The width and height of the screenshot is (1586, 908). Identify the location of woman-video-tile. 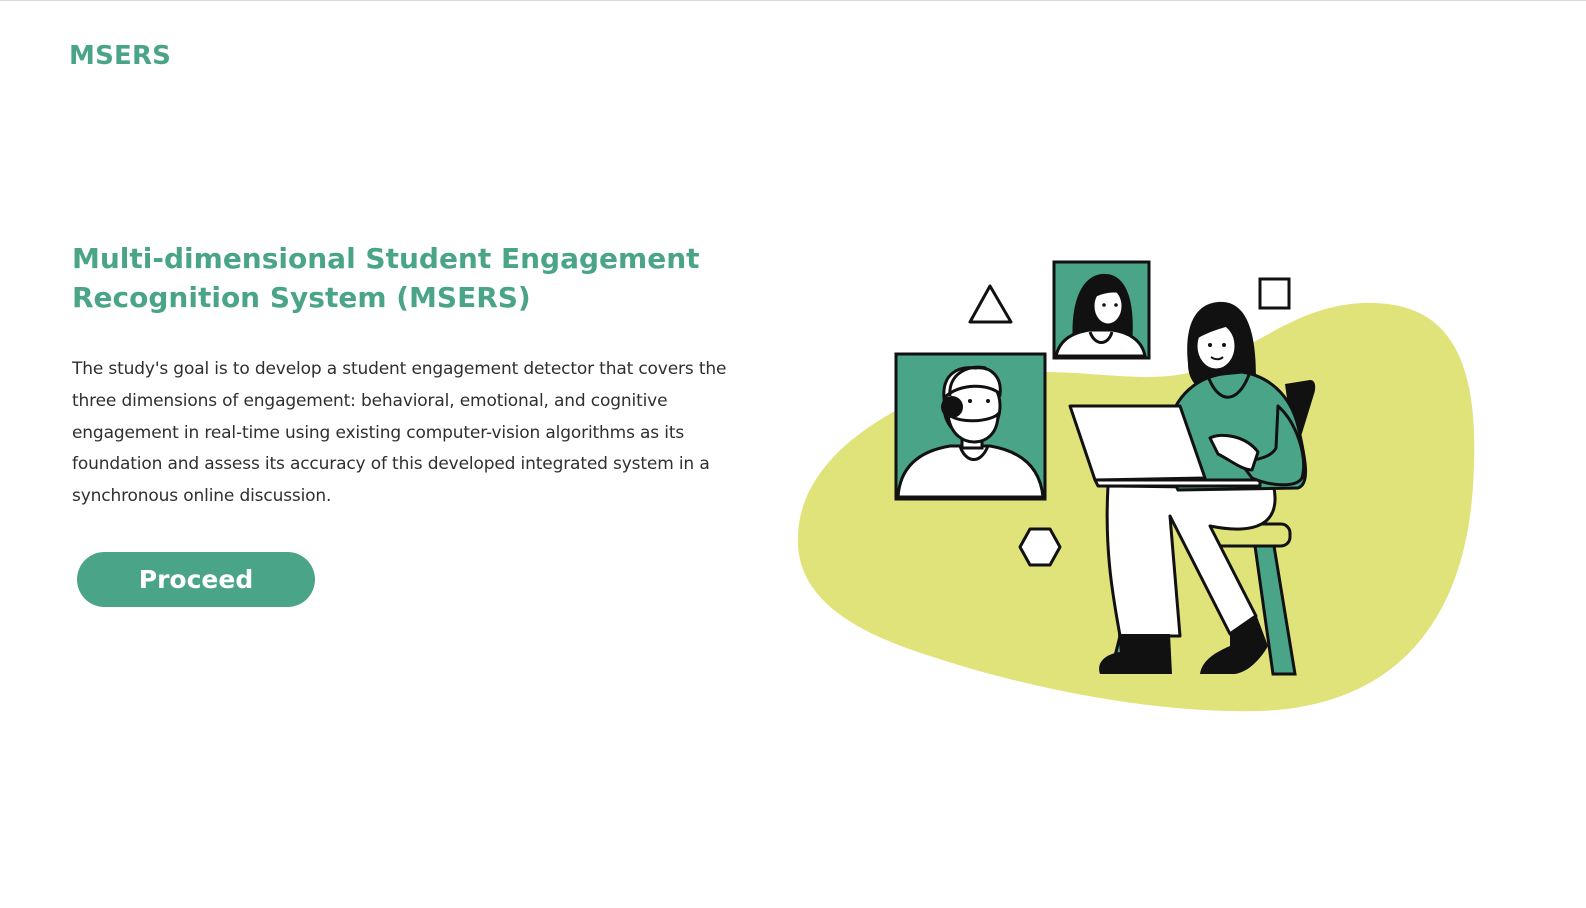
(1101, 310).